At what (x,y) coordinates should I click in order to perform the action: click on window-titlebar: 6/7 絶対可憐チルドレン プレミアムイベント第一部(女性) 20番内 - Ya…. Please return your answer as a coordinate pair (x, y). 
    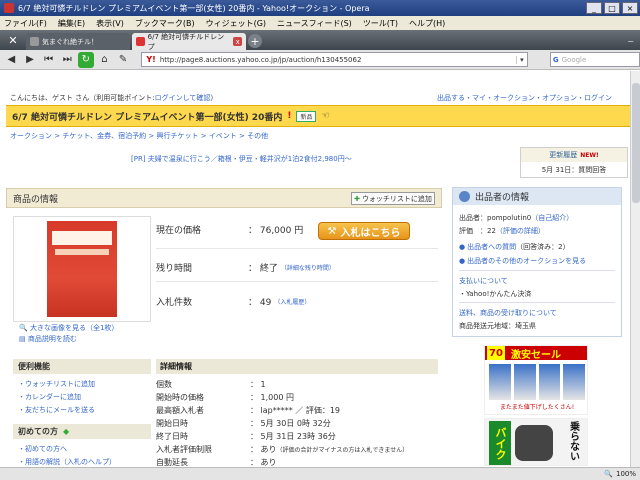
    Looking at the image, I should click on (320, 8).